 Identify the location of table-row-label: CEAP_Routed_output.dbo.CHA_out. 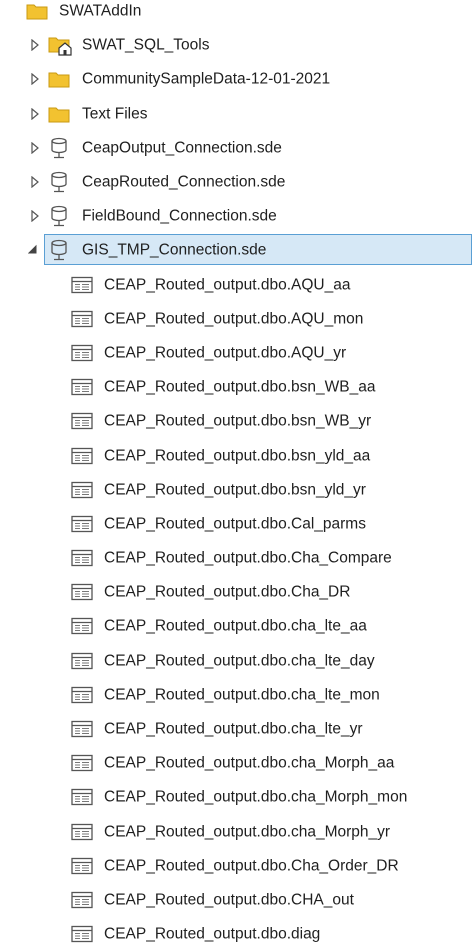
(229, 900).